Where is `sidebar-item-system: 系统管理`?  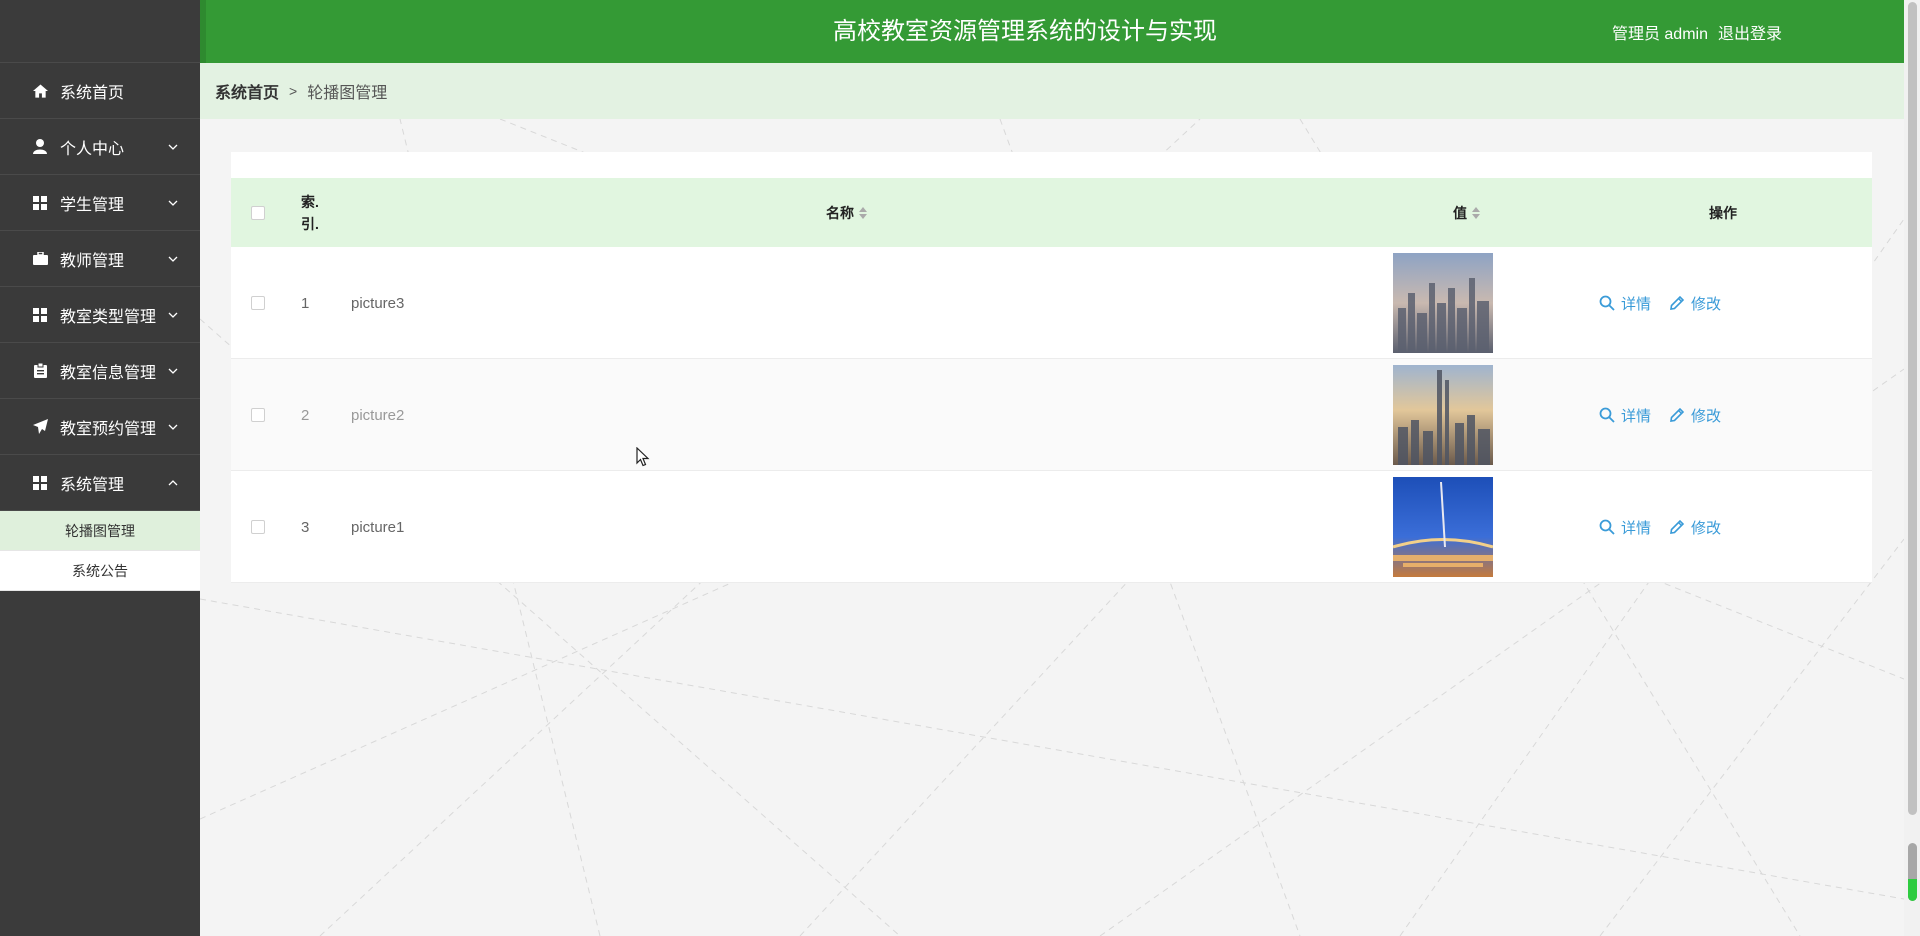
sidebar-item-system: 系统管理 is located at coordinates (100, 483).